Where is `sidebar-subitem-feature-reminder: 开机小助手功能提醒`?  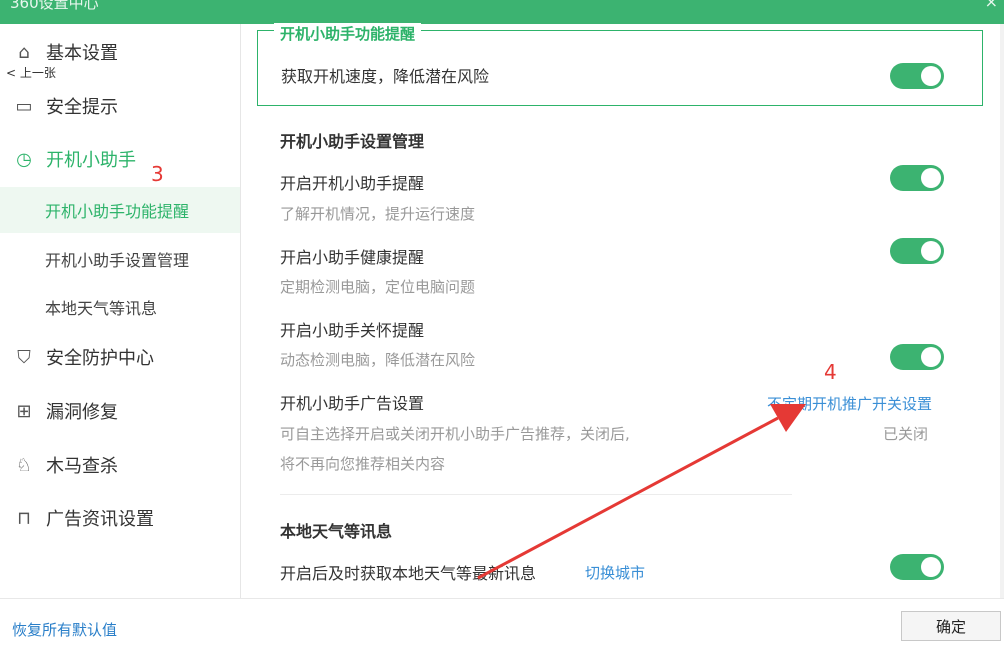 sidebar-subitem-feature-reminder: 开机小助手功能提醒 is located at coordinates (120, 210).